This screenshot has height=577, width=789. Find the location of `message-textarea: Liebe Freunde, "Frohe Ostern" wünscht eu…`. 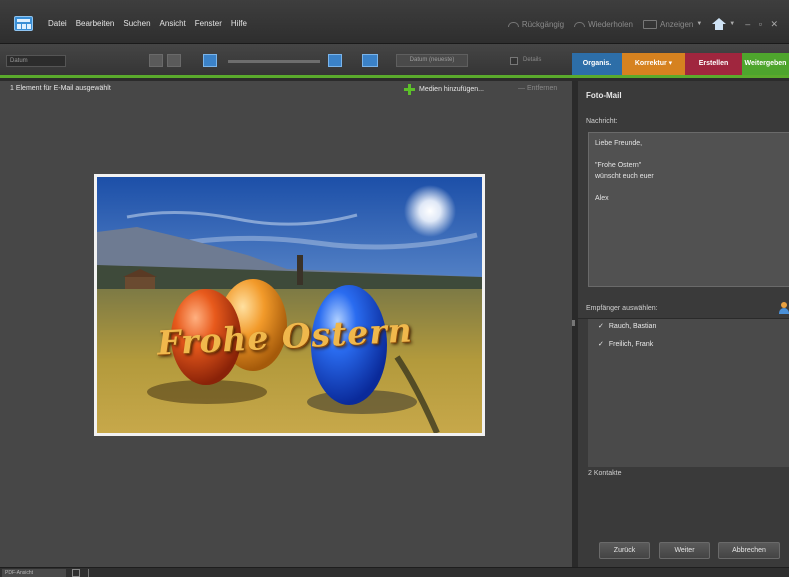

message-textarea: Liebe Freunde, "Frohe Ostern" wünscht eu… is located at coordinates (688, 209).